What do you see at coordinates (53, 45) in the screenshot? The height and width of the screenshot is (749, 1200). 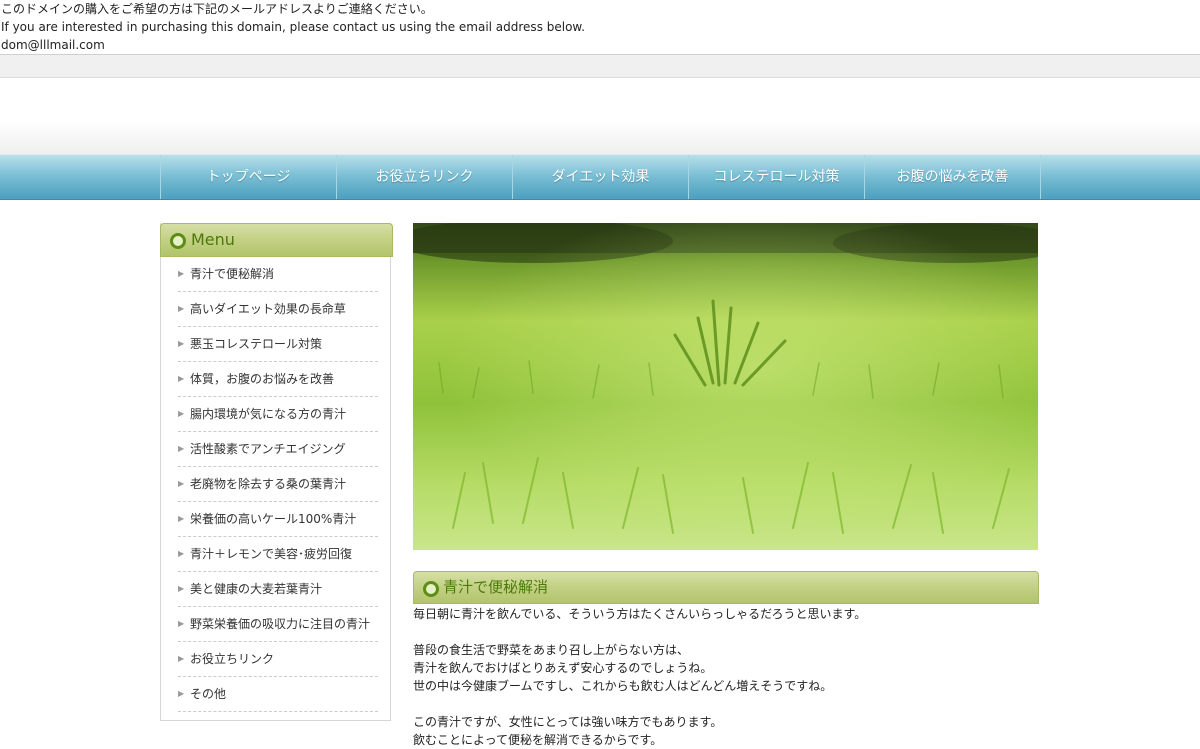 I see `contact-email: dom@lllmail.com` at bounding box center [53, 45].